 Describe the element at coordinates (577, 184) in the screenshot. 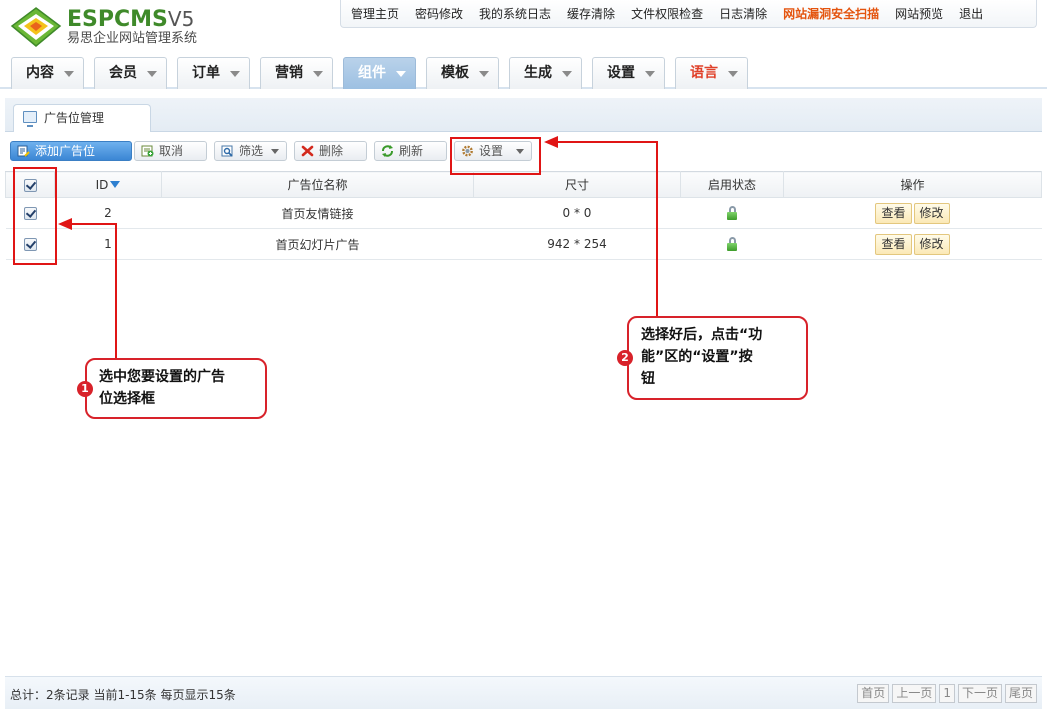

I see `column-size: 尺寸` at that location.